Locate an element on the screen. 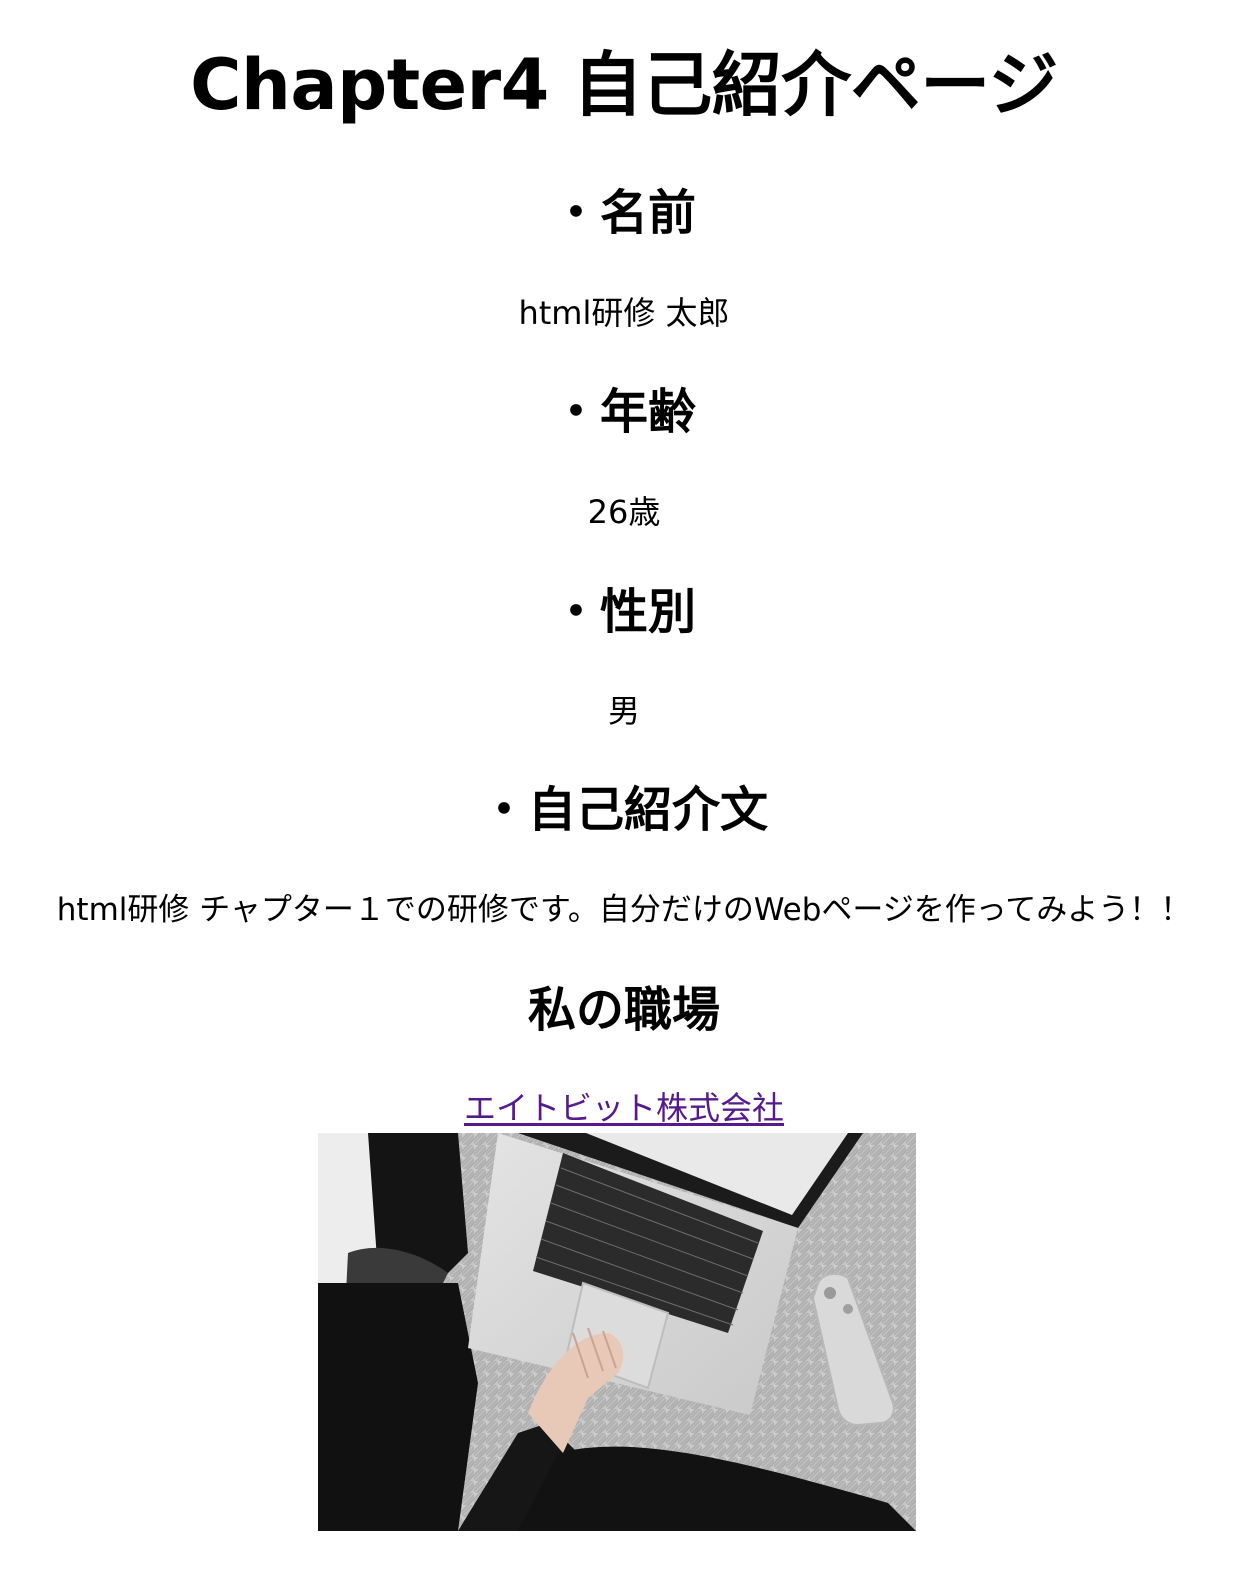  name-heading: ・名前 is located at coordinates (623, 213).